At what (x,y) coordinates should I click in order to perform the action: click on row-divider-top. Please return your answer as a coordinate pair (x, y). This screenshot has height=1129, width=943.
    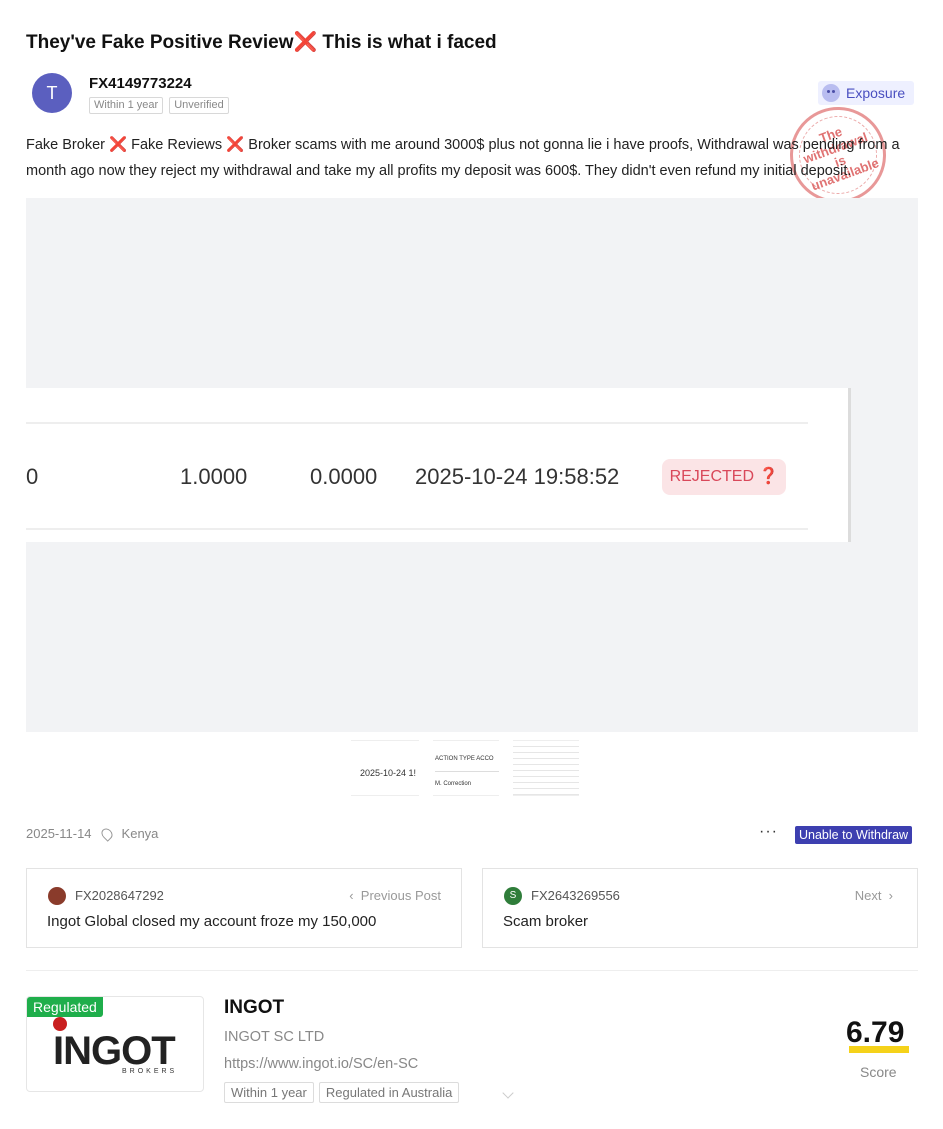
    Looking at the image, I should click on (417, 423).